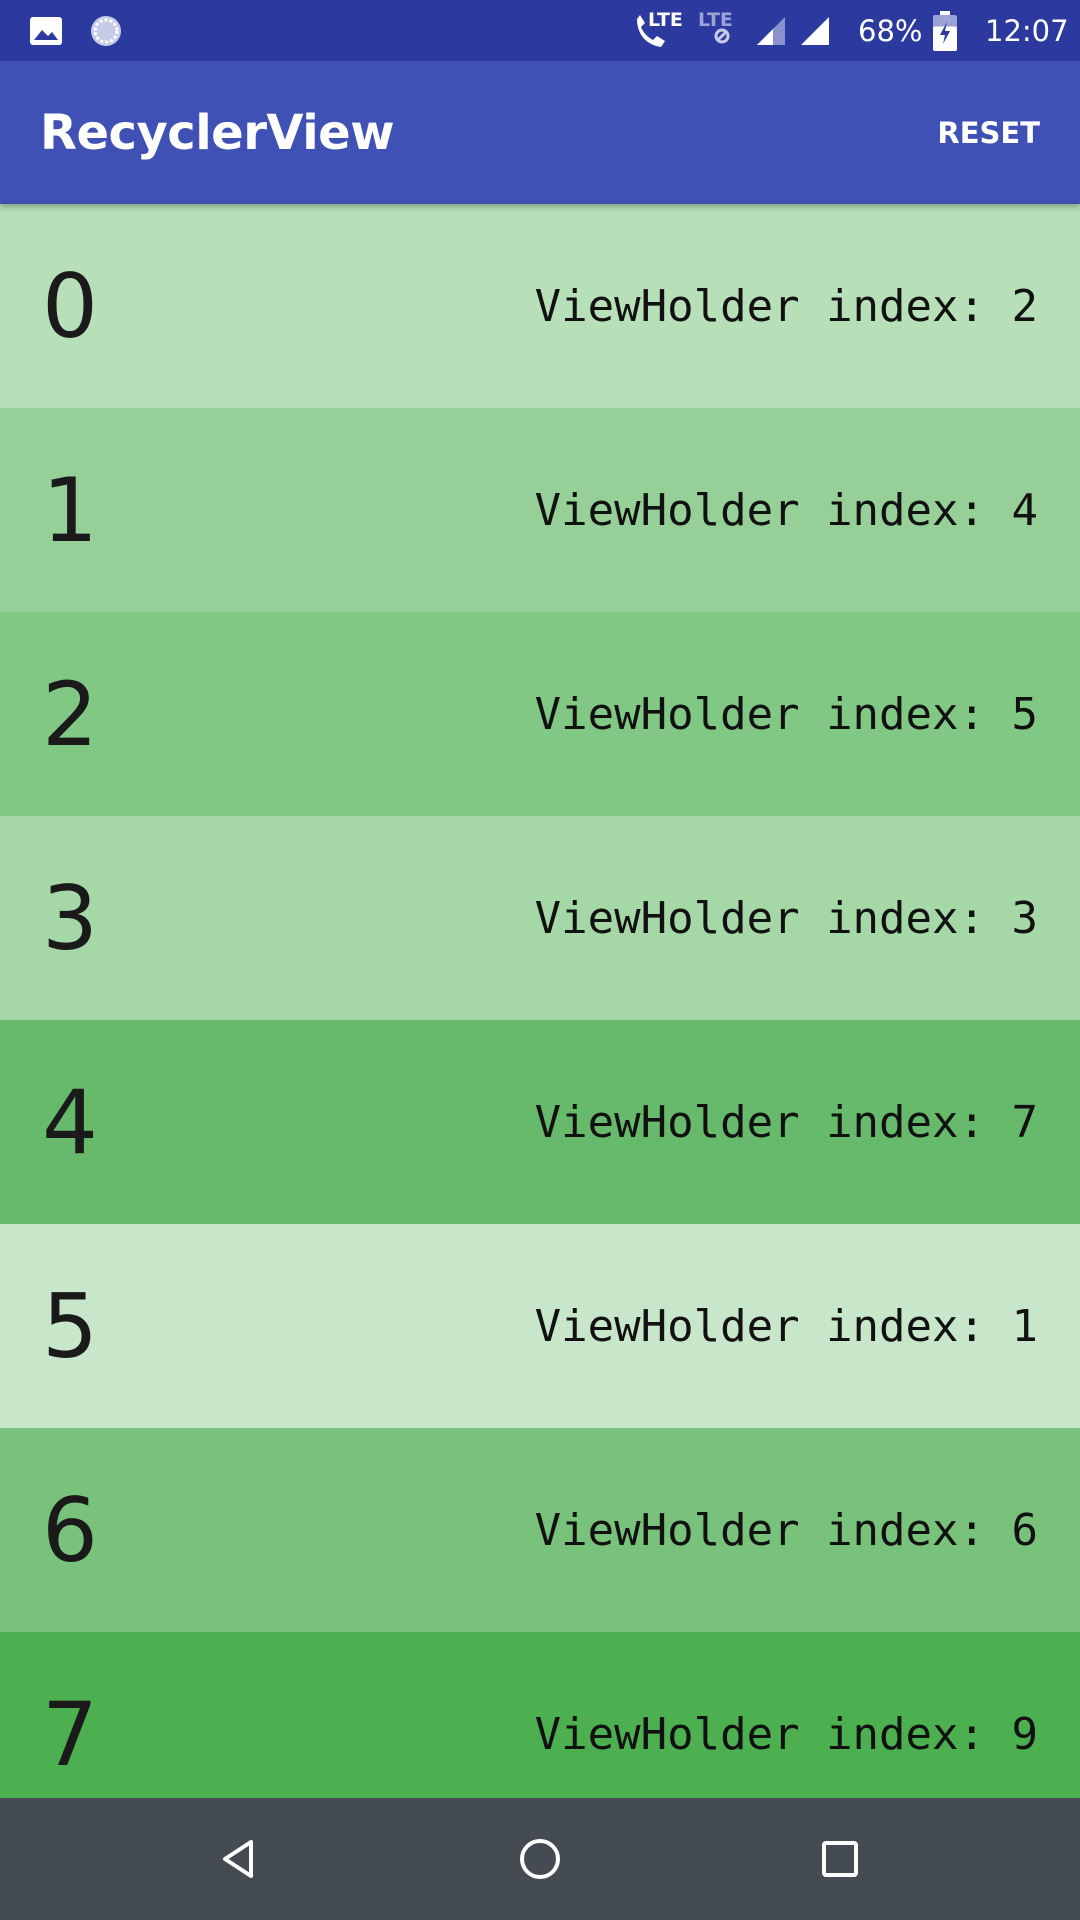 The width and height of the screenshot is (1080, 1920). What do you see at coordinates (46, 30) in the screenshot?
I see `image-icon` at bounding box center [46, 30].